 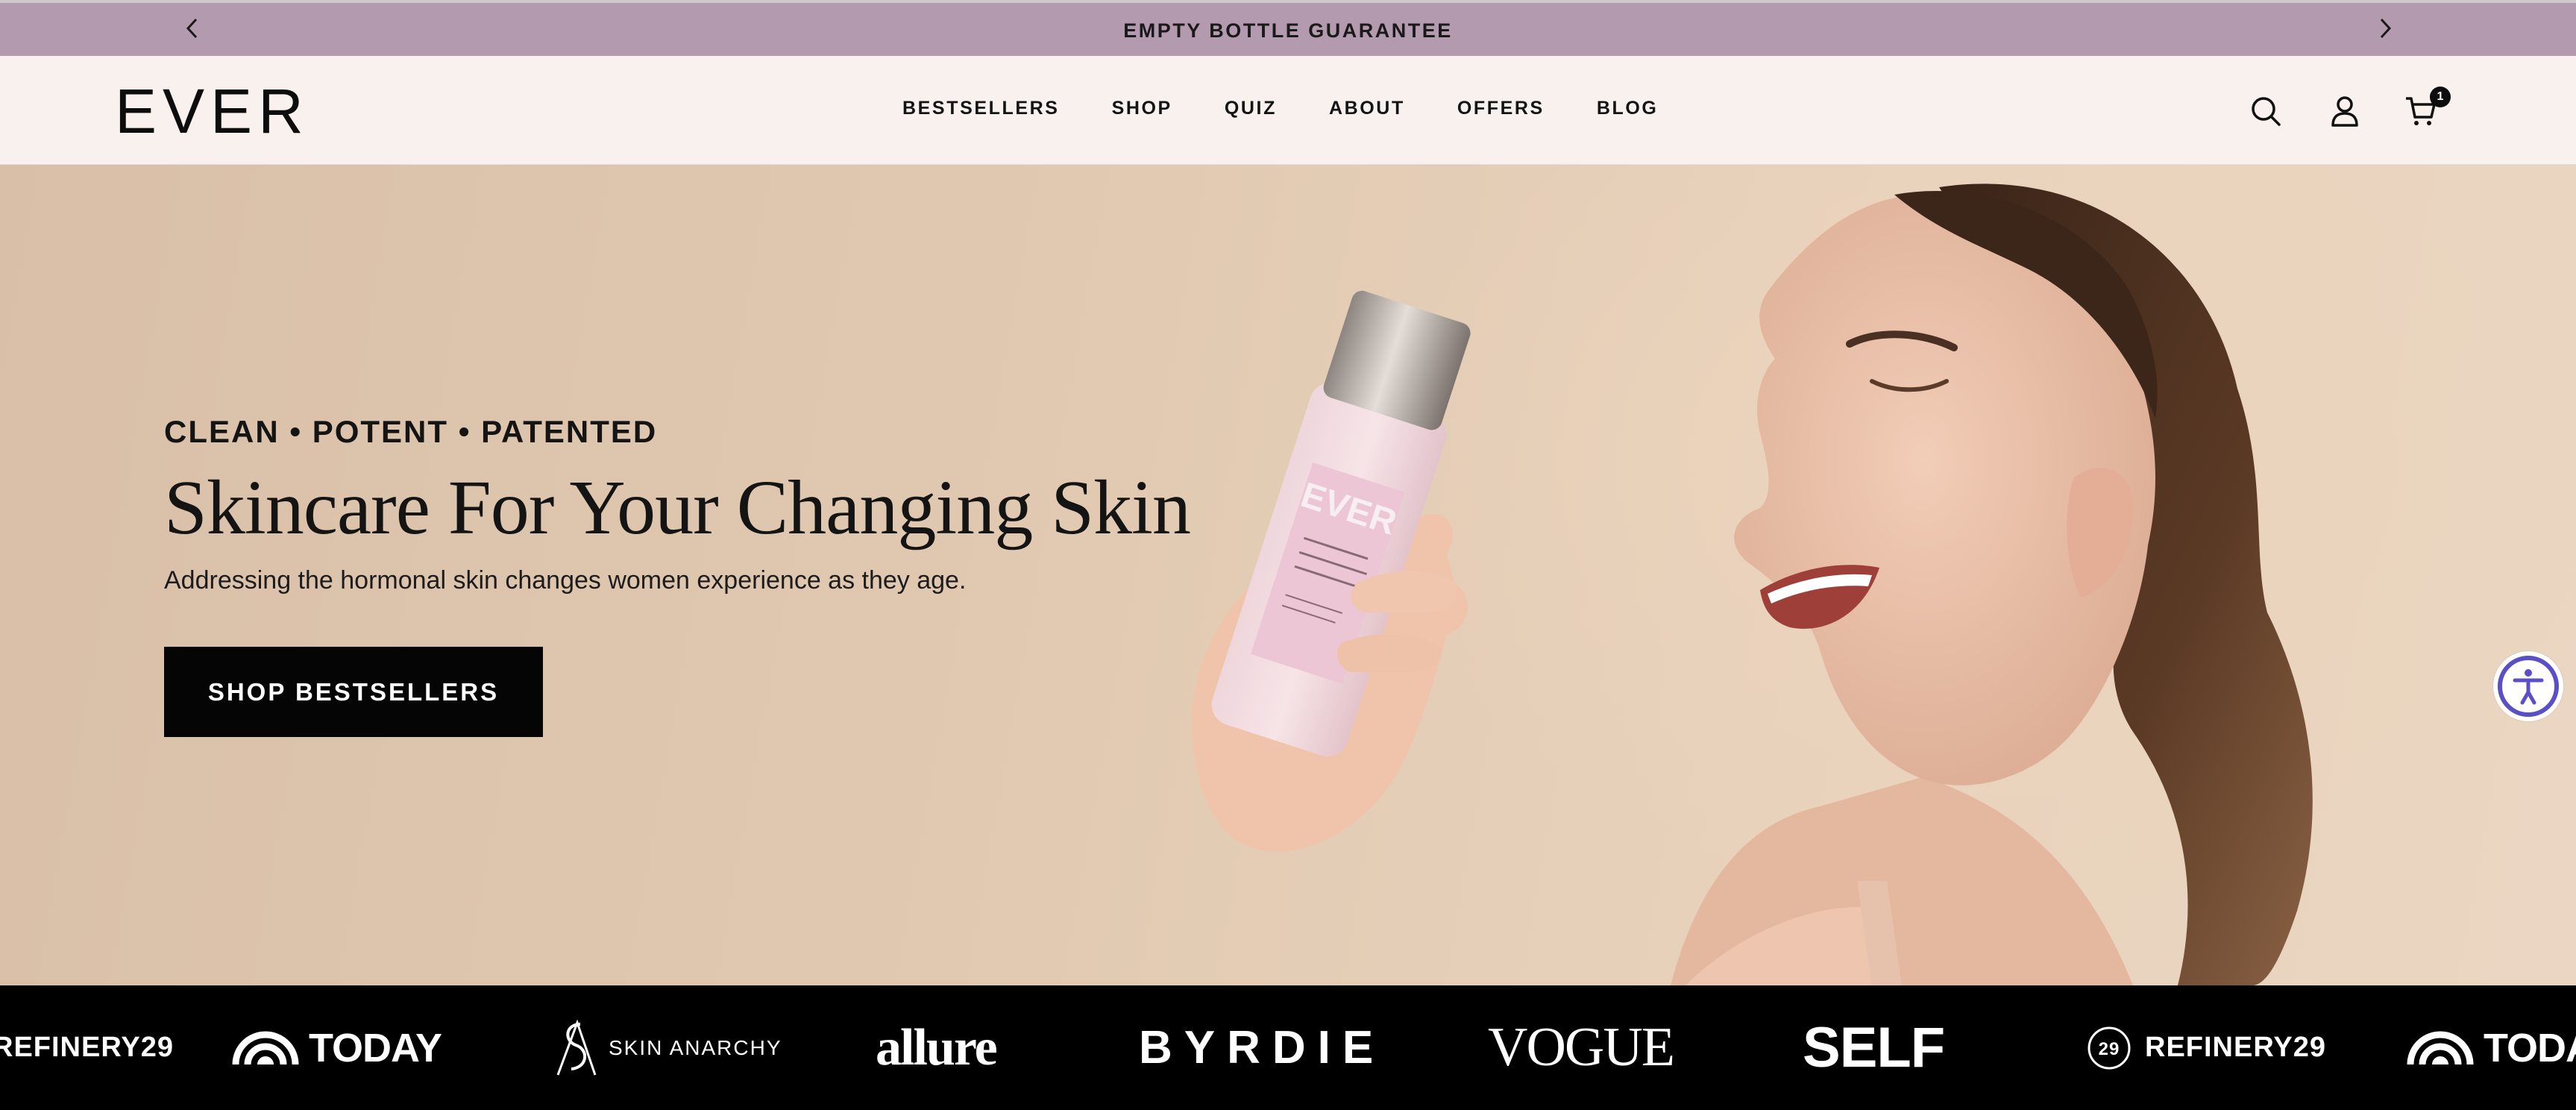 I want to click on chevron-right-icon, so click(x=2386, y=29).